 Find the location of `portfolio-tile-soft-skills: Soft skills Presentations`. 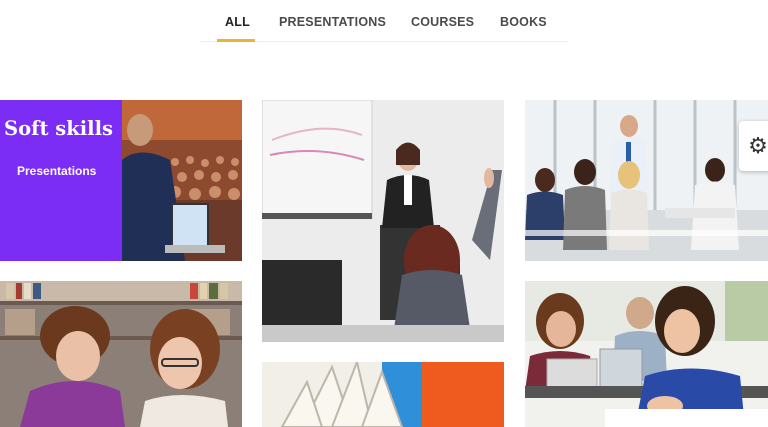

portfolio-tile-soft-skills: Soft skills Presentations is located at coordinates (121, 180).